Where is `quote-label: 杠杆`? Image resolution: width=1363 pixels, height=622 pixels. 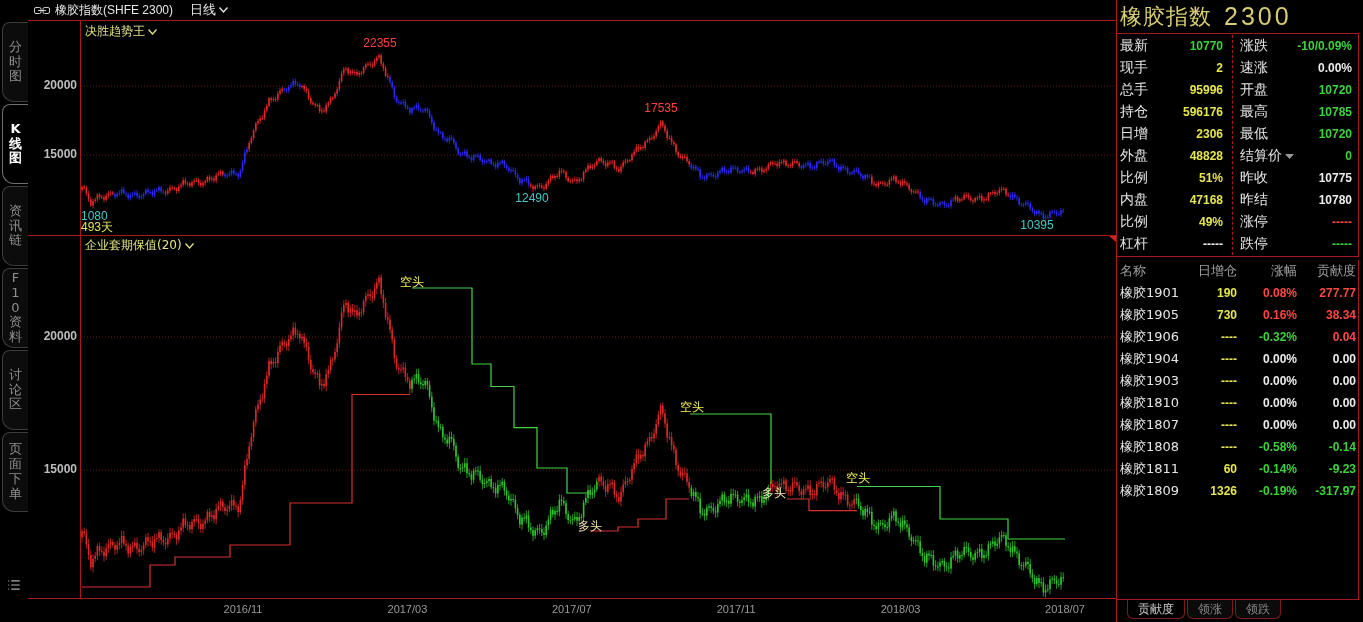
quote-label: 杠杆 is located at coordinates (1134, 244).